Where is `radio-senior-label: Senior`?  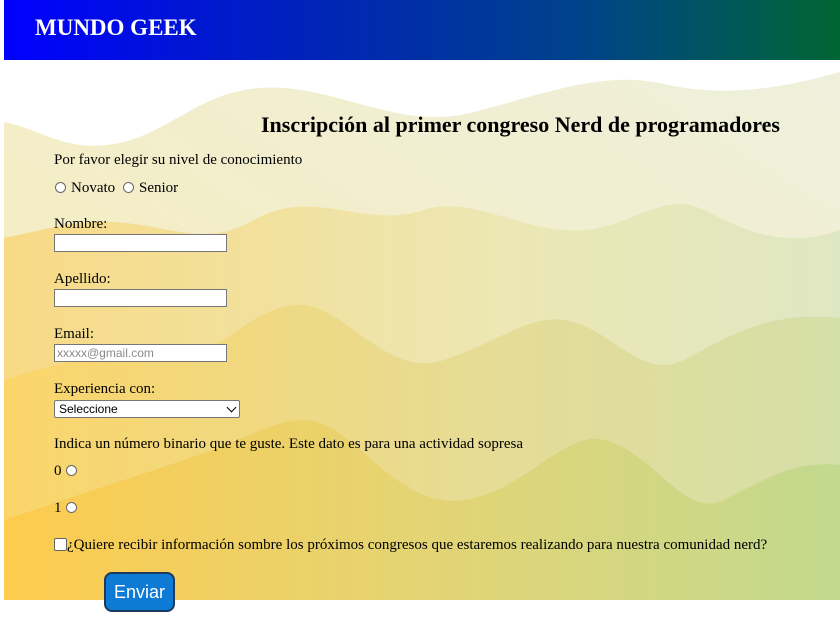
radio-senior-label: Senior is located at coordinates (159, 188).